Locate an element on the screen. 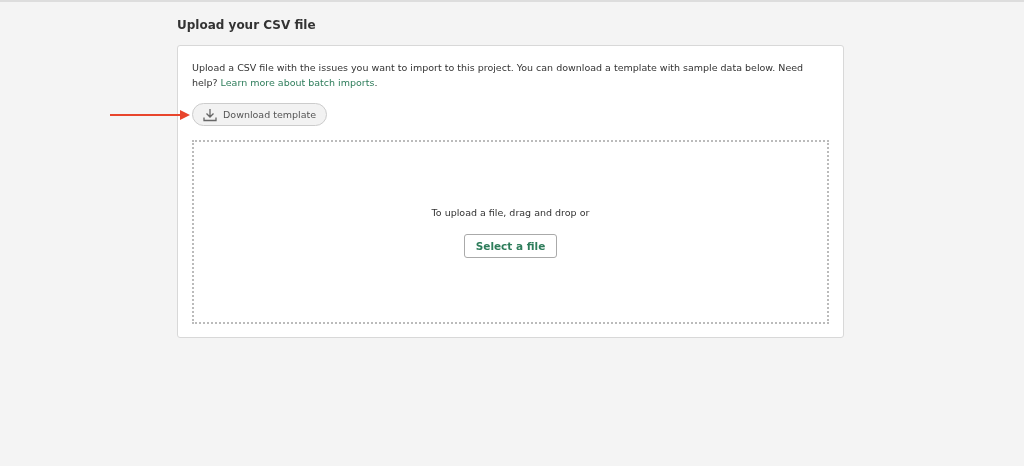 The height and width of the screenshot is (466, 1024). download-icon is located at coordinates (210, 114).